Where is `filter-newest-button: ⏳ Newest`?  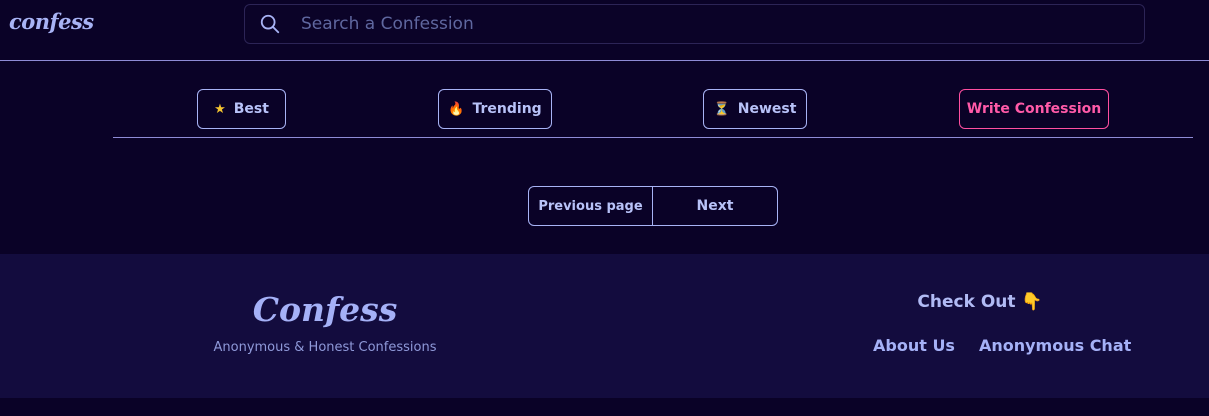 filter-newest-button: ⏳ Newest is located at coordinates (755, 109).